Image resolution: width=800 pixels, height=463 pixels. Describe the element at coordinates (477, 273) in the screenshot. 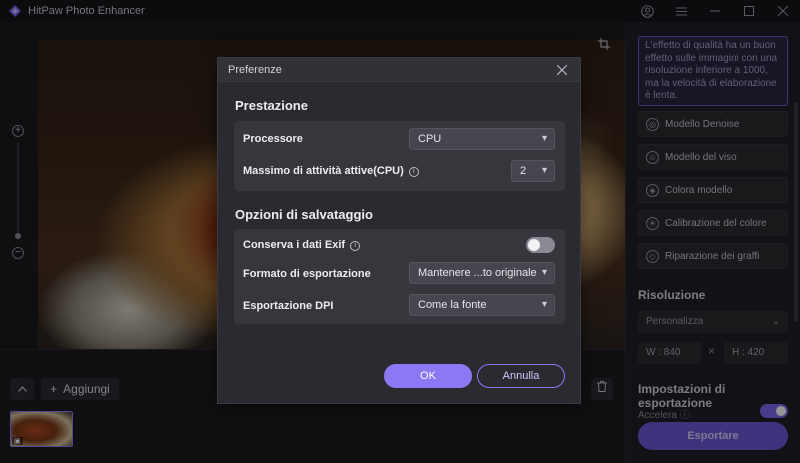

I see `format-value: Mantenere ...to originale` at that location.